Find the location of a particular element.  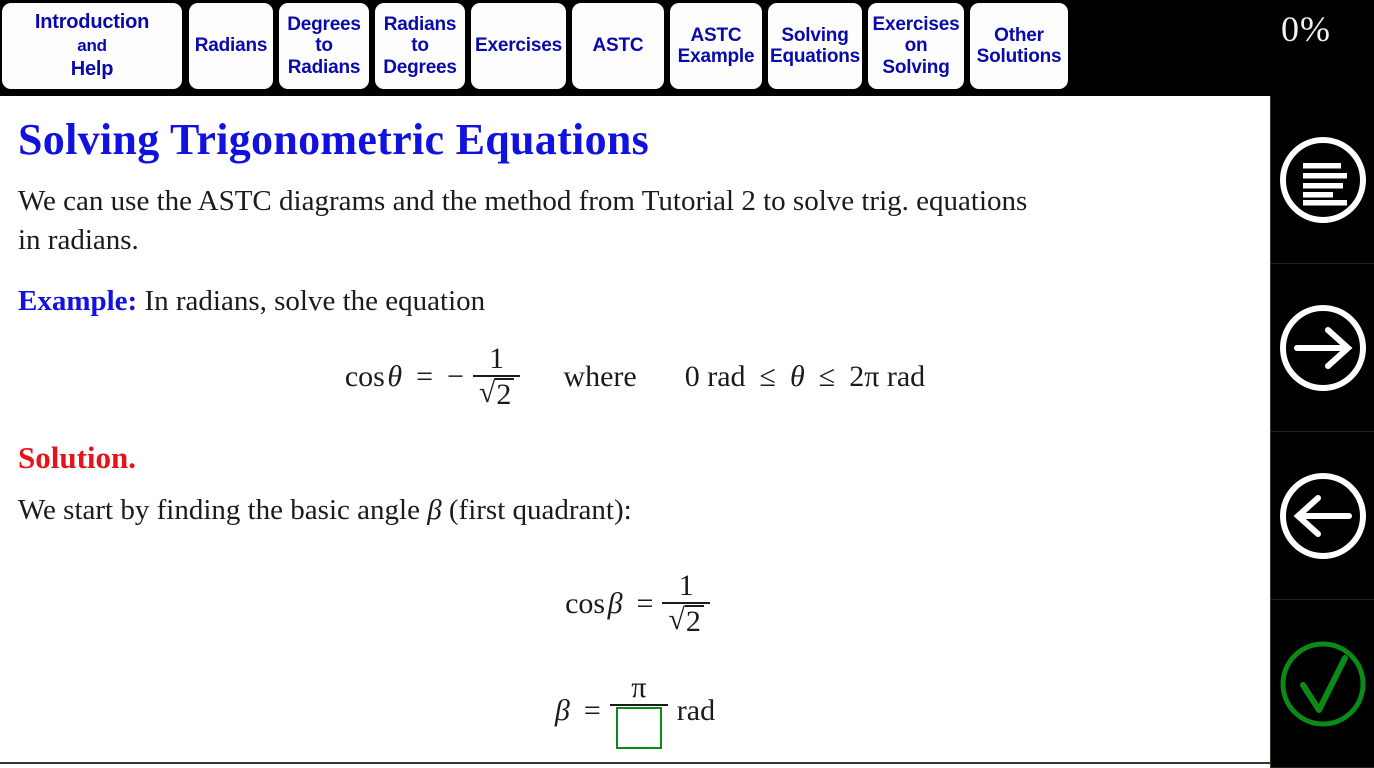

check-mark-icon is located at coordinates (1323, 684).